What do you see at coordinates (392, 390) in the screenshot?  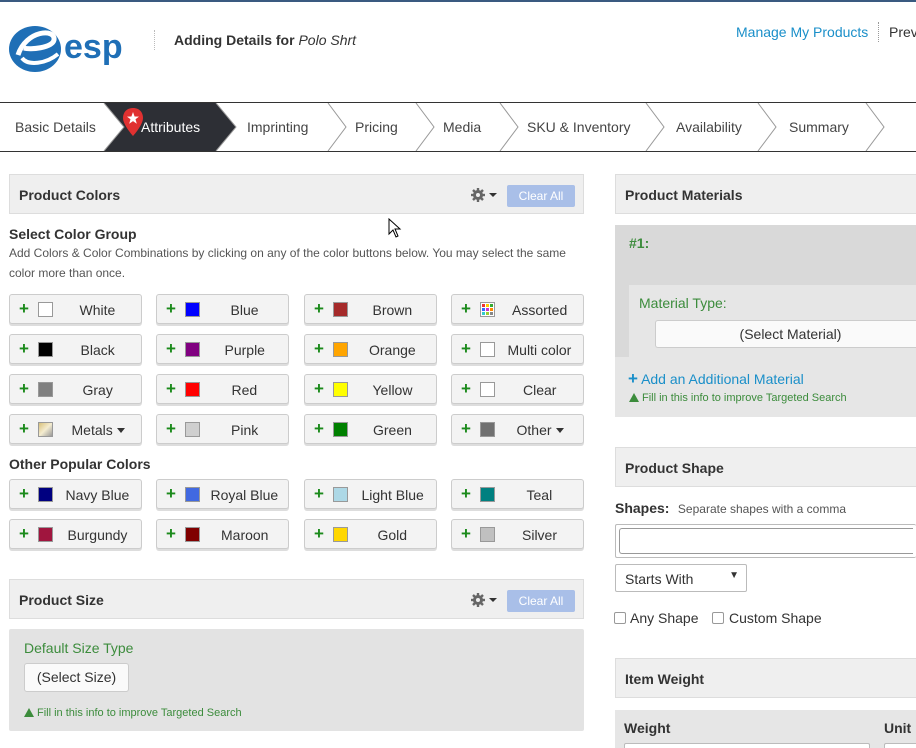 I see `color-label: Yellow` at bounding box center [392, 390].